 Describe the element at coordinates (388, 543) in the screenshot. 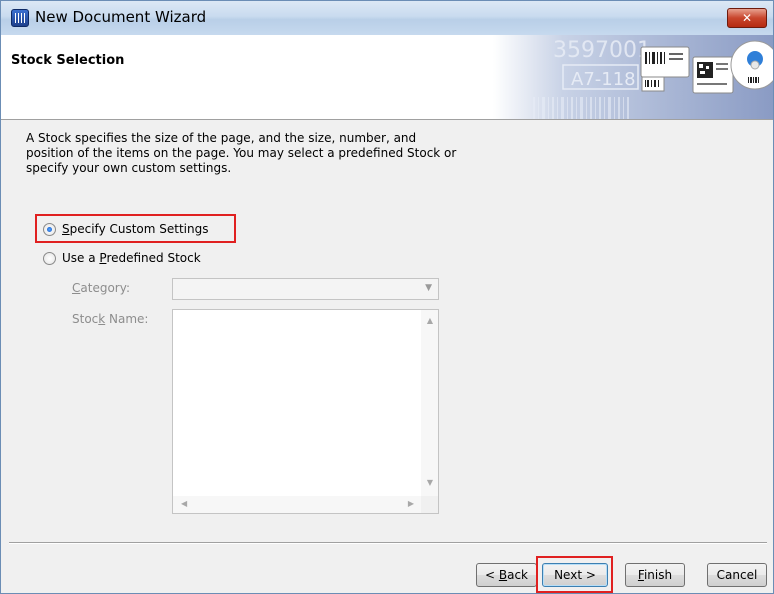

I see `footer-separator` at that location.